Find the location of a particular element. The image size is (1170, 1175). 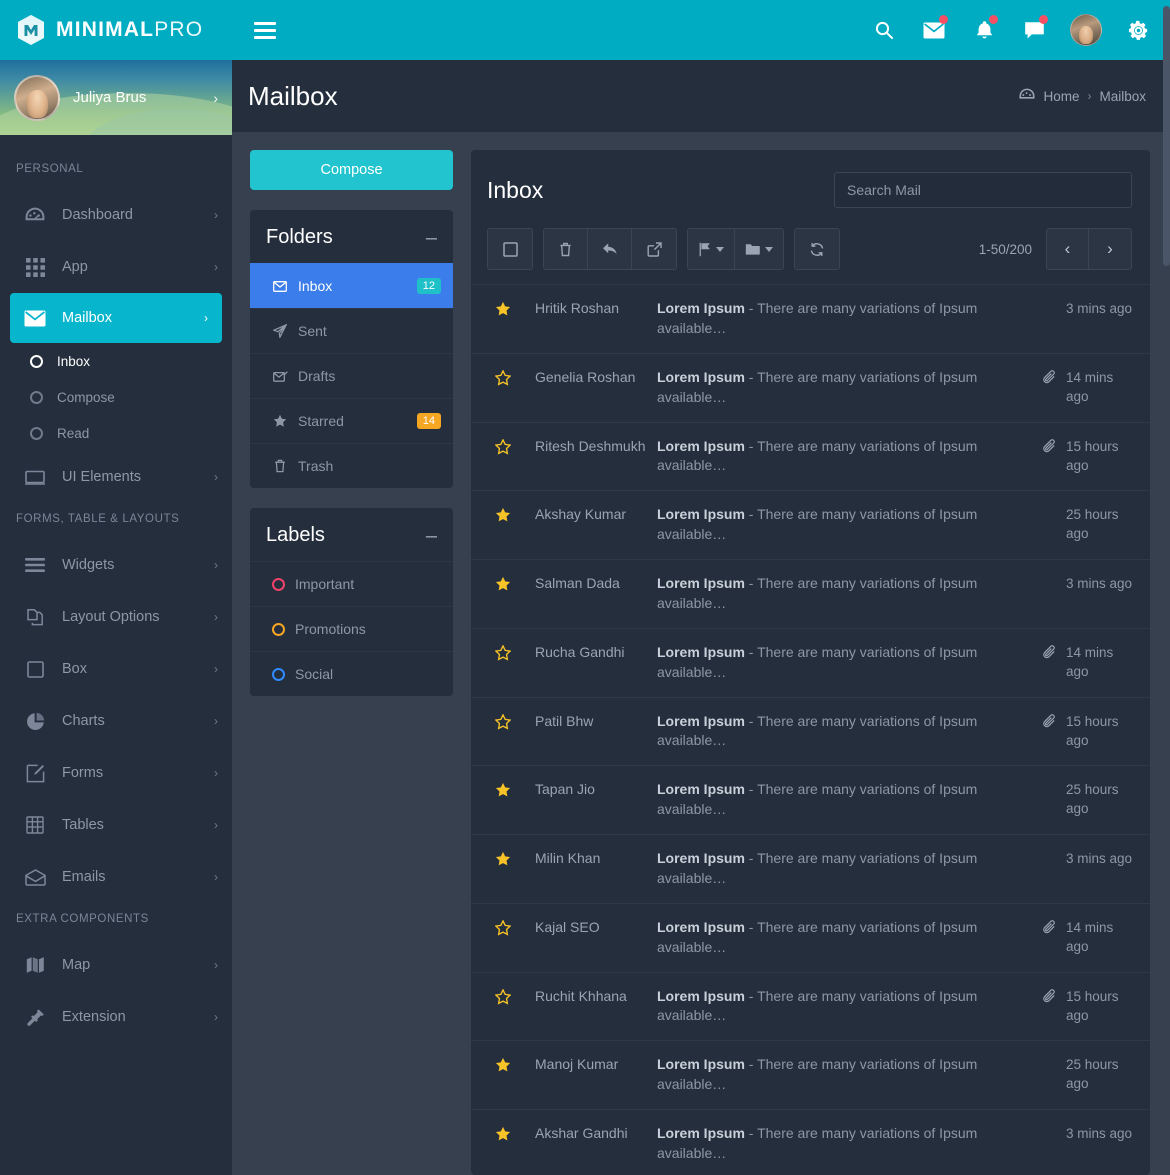

prev-page-button: ‹ is located at coordinates (1068, 249).